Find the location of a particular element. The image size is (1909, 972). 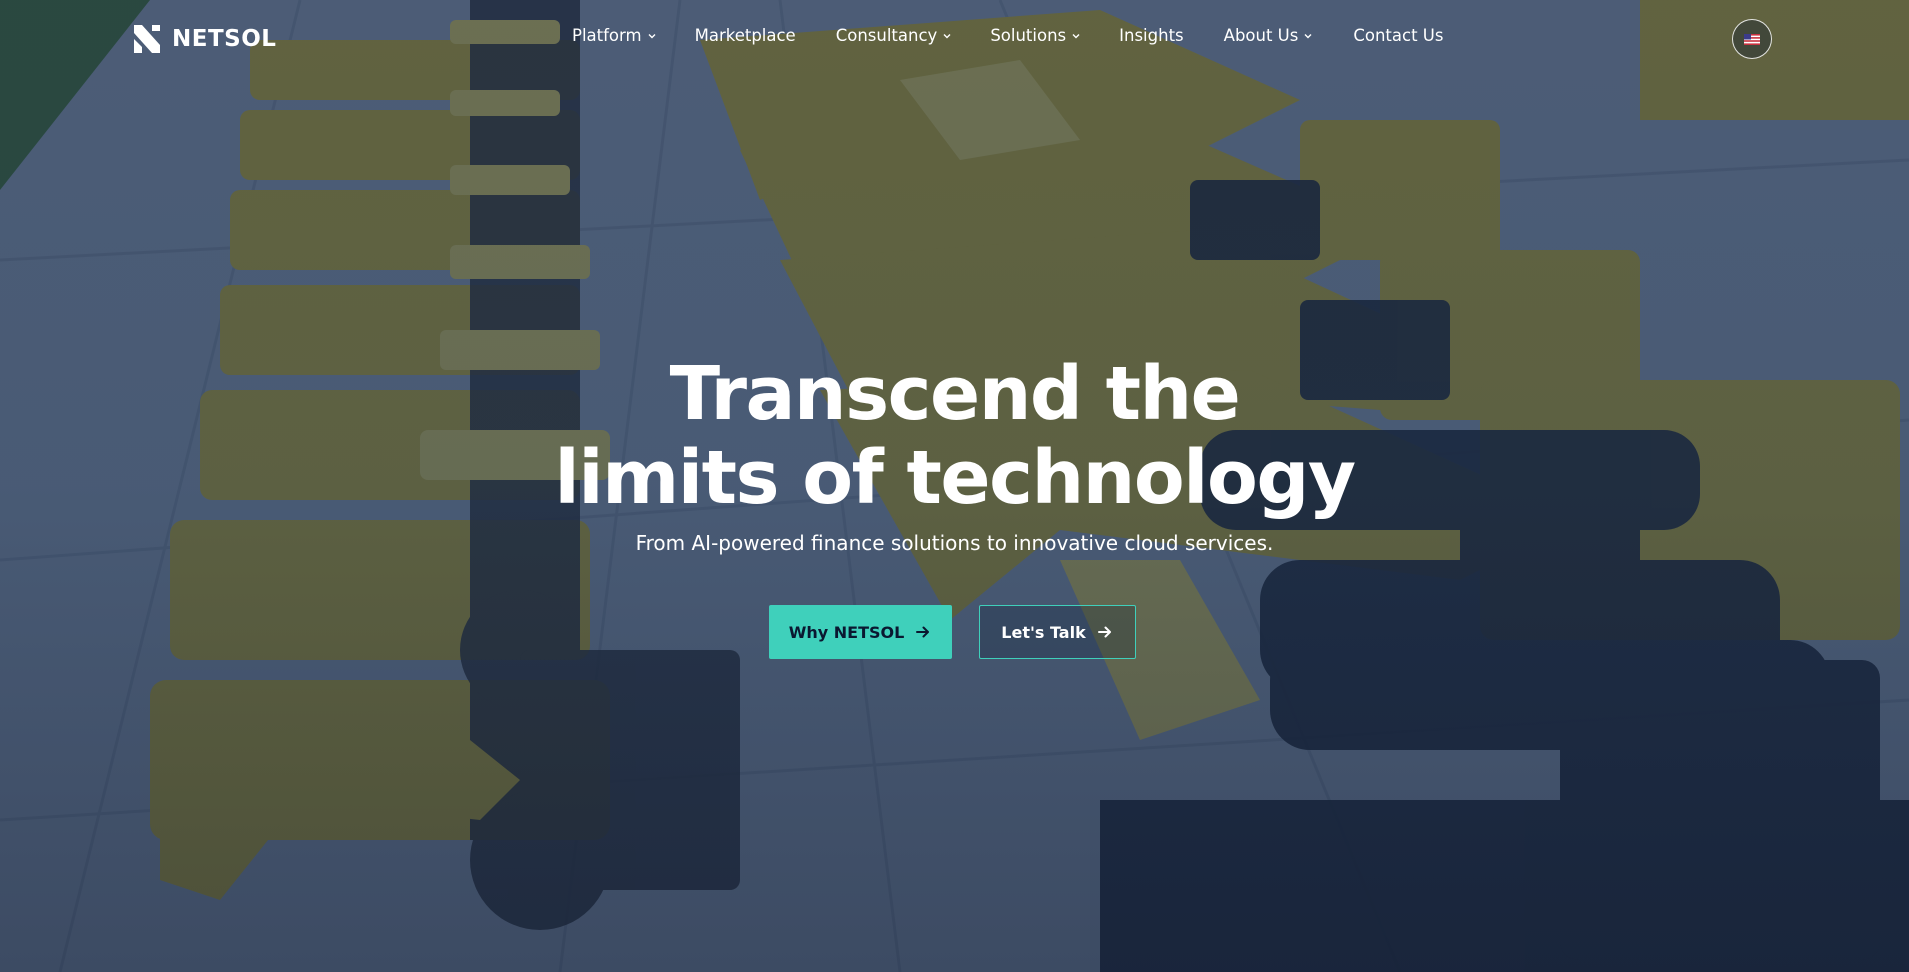

lets-talk-button: Let's Talk is located at coordinates (1057, 632).